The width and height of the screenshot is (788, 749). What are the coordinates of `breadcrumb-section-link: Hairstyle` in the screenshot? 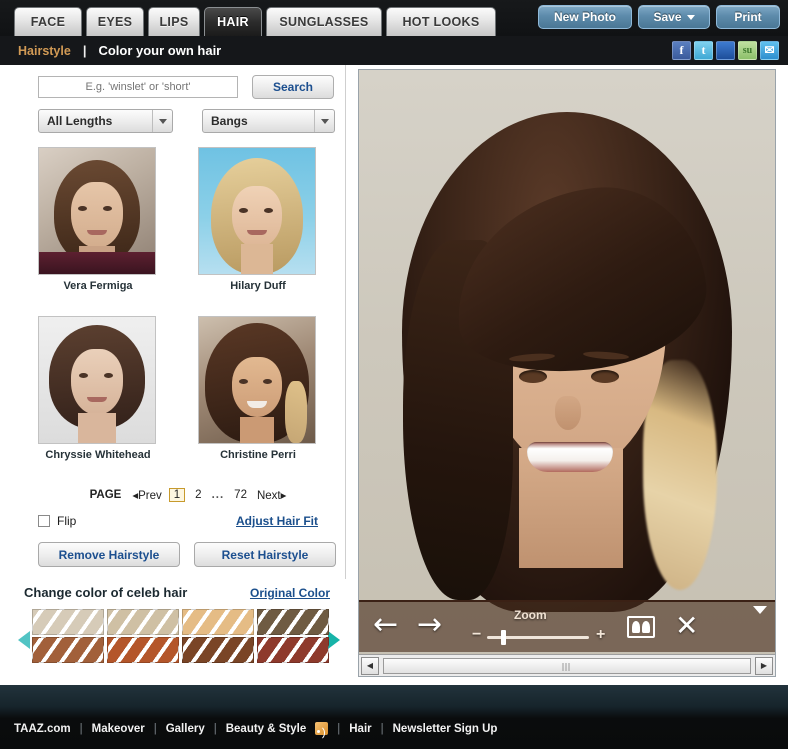 It's located at (44, 51).